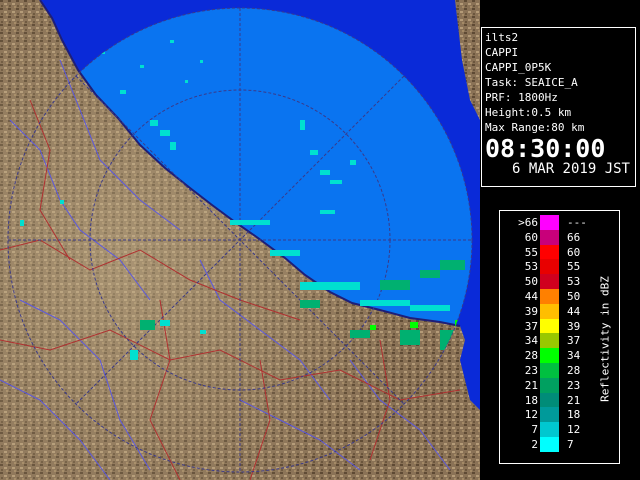 This screenshot has width=640, height=480. What do you see at coordinates (574, 311) in the screenshot?
I see `legend-high-value: 44` at bounding box center [574, 311].